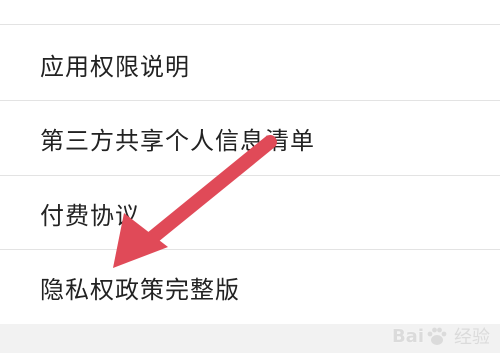 This screenshot has height=353, width=500. Describe the element at coordinates (407, 336) in the screenshot. I see `watermark-brand: Bai` at that location.